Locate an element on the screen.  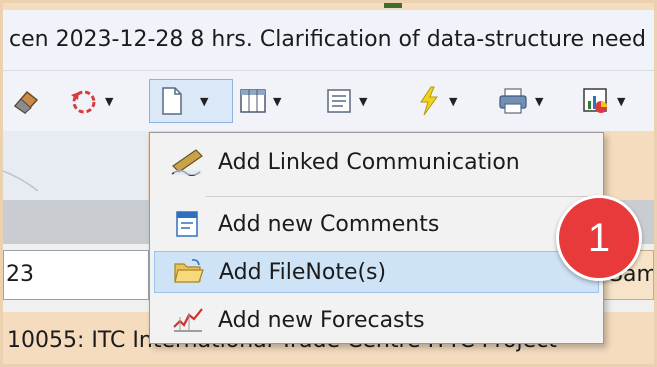
menu-item-add-filenotes: Add FileNote(s) is located at coordinates (376, 272).